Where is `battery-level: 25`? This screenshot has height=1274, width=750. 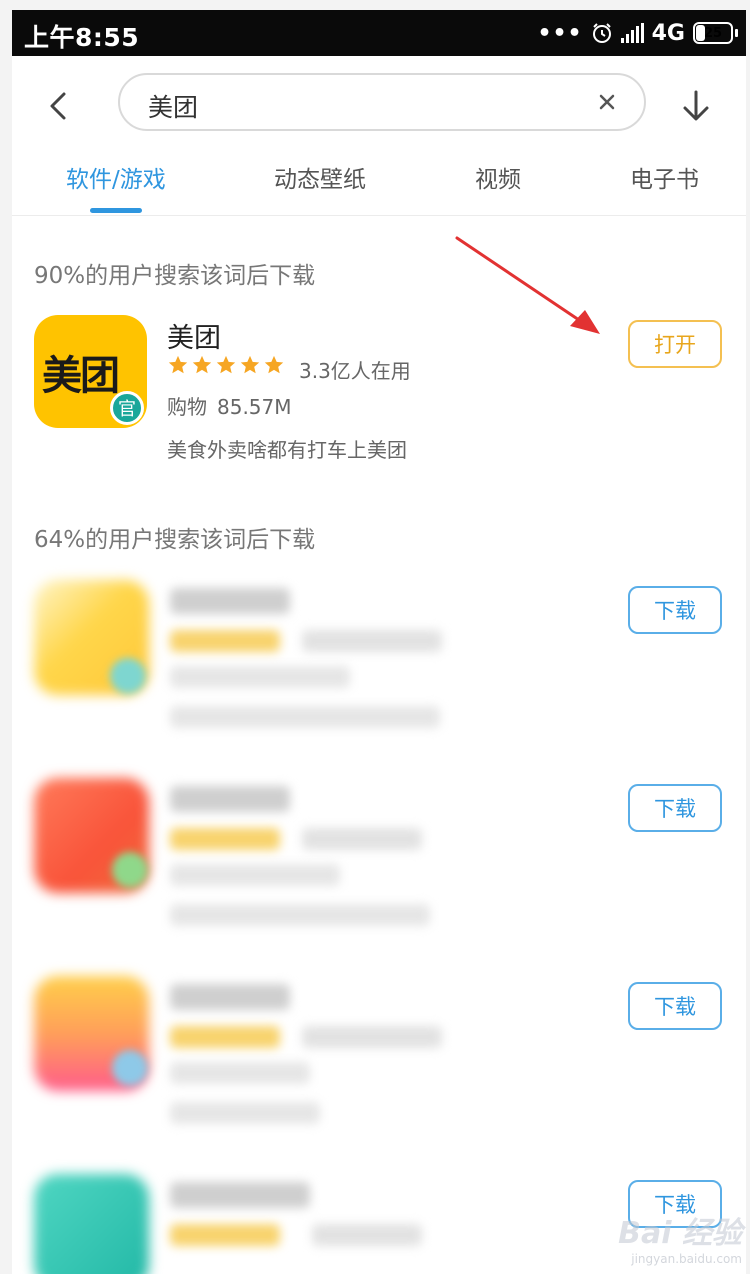 battery-level: 25 is located at coordinates (713, 33).